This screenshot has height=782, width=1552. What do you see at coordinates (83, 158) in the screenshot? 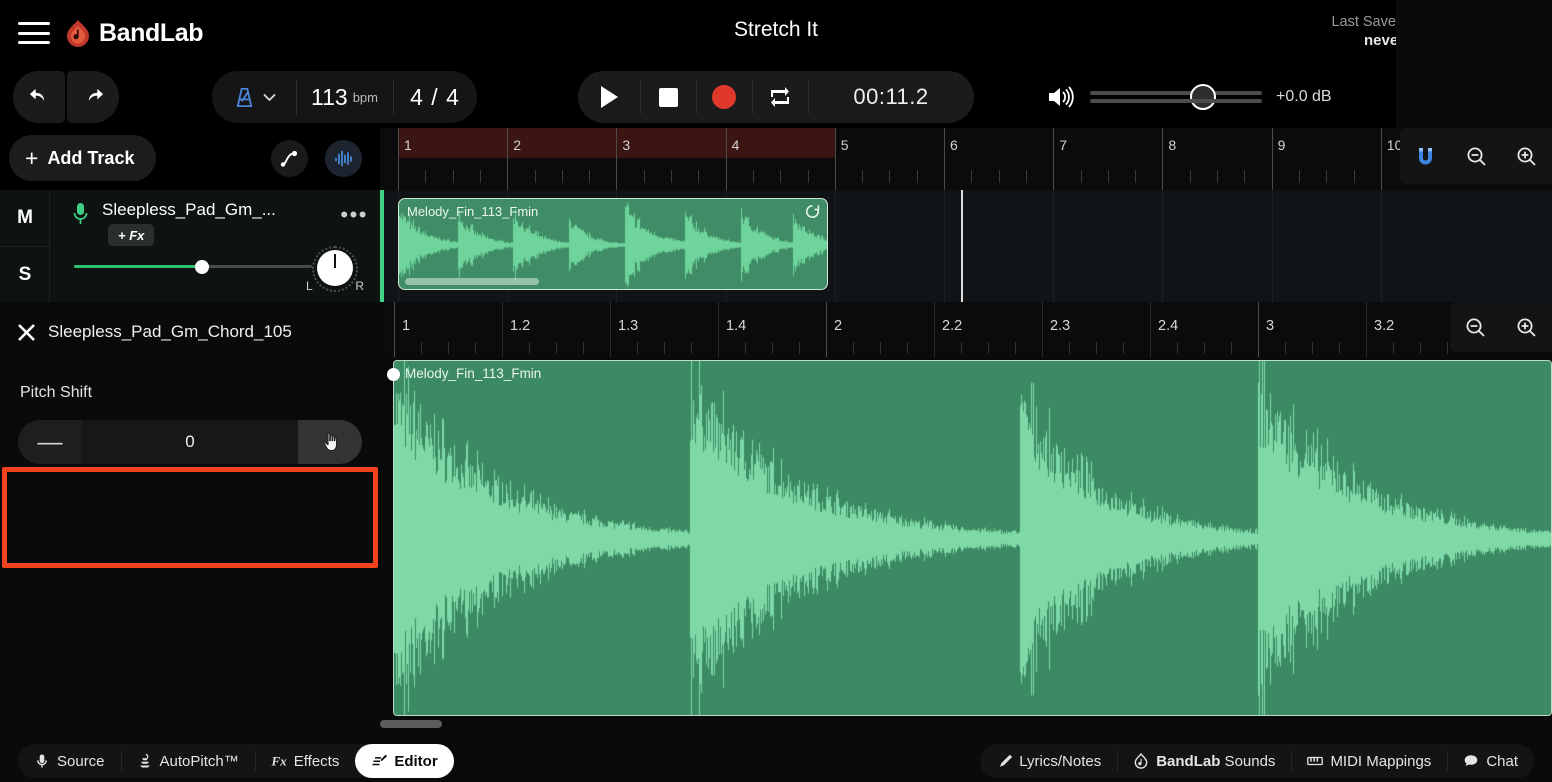
I see `add-track-button: + Add Track` at bounding box center [83, 158].